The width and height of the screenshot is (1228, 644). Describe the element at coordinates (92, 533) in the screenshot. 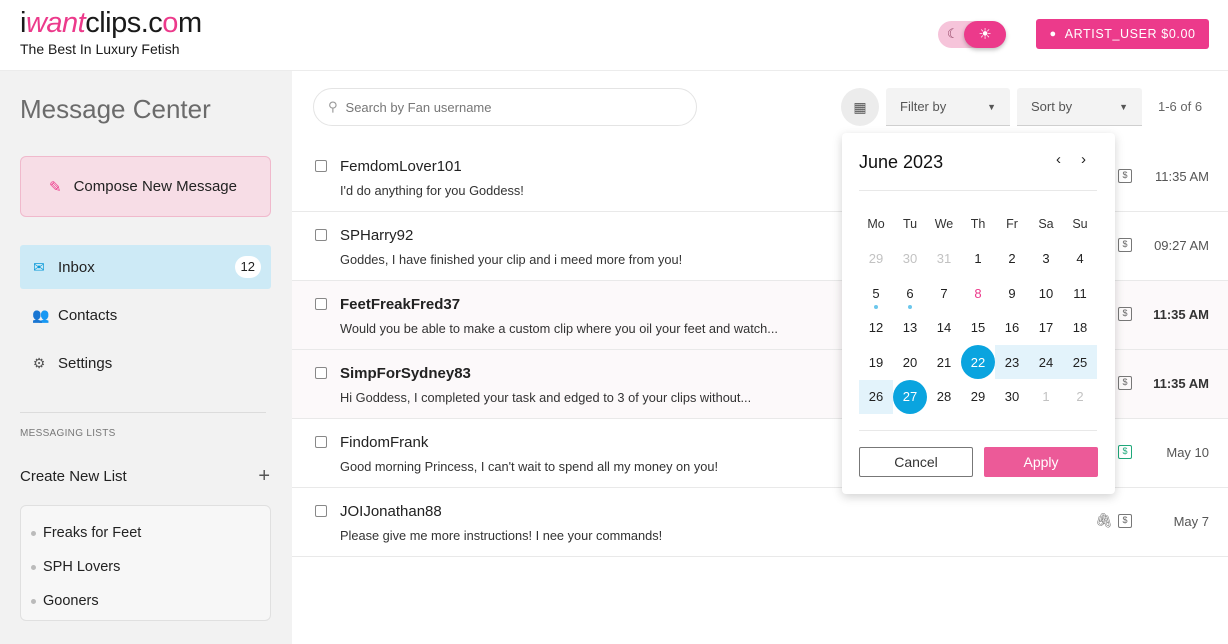

I see `list-item-label: Freaks for Feet` at that location.